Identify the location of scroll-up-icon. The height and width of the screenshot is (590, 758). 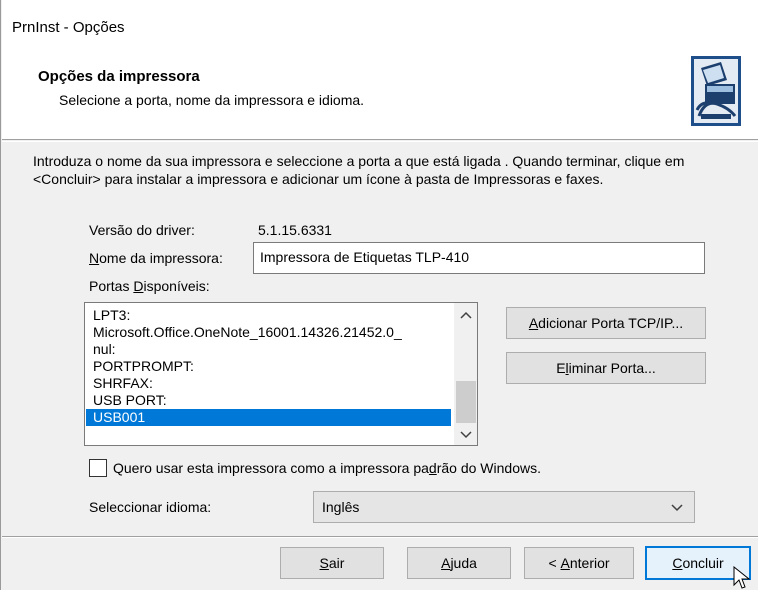
(465, 315).